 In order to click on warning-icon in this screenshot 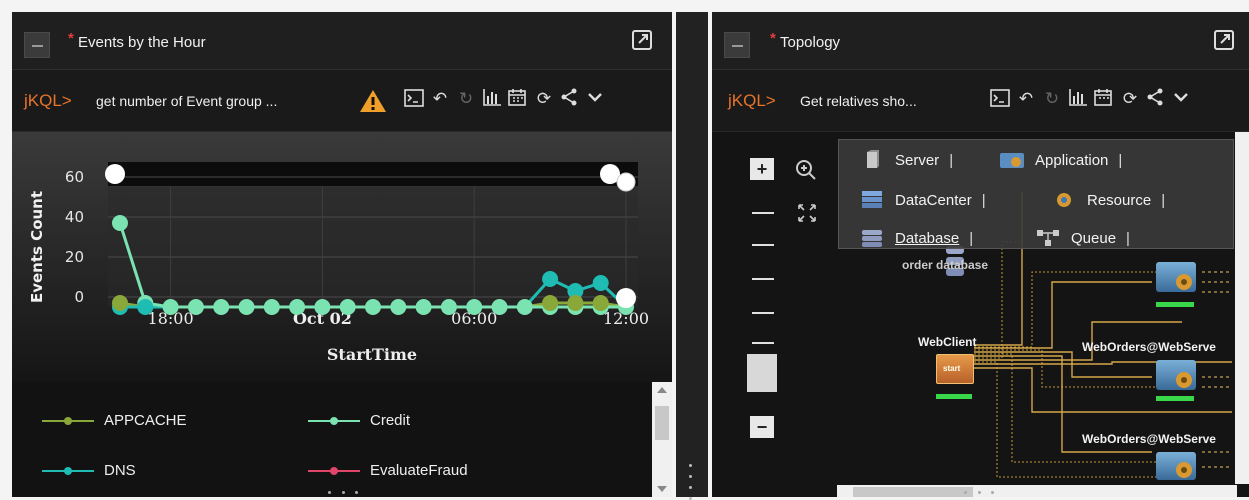, I will do `click(373, 101)`.